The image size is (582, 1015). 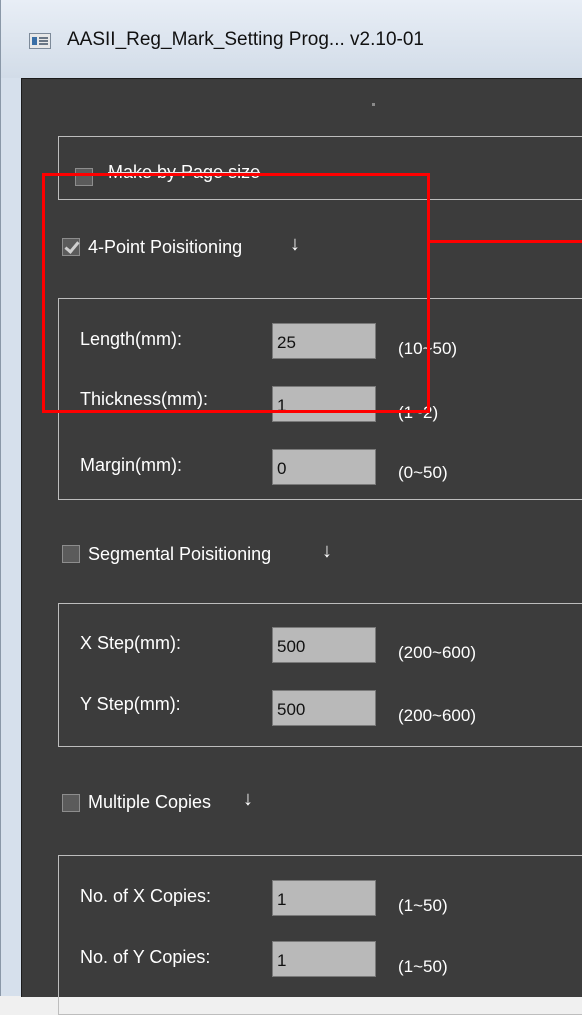 I want to click on x-step-label: X Step(mm):, so click(x=131, y=643).